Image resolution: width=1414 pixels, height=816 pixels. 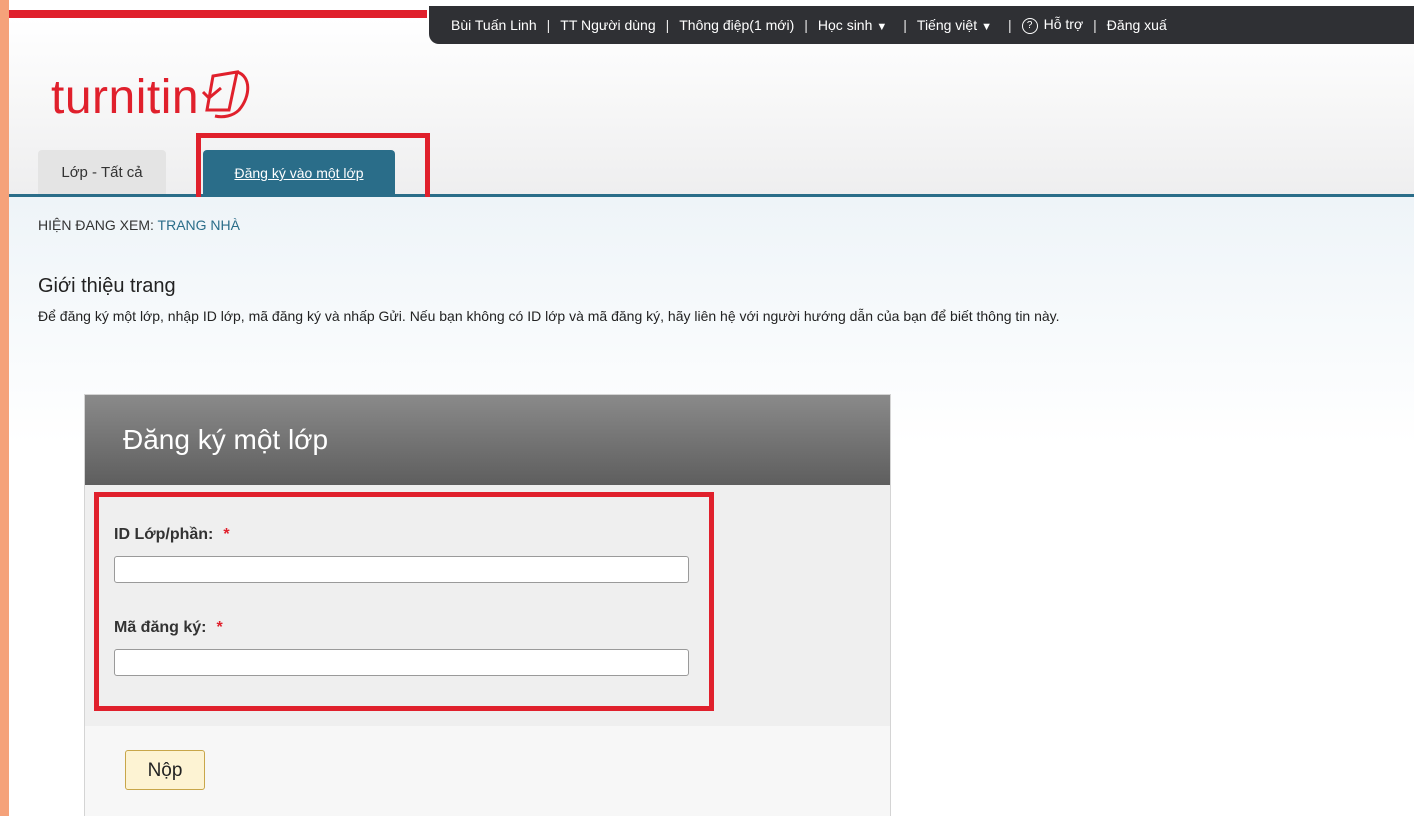 I want to click on logo-text: turnitin, so click(x=125, y=97).